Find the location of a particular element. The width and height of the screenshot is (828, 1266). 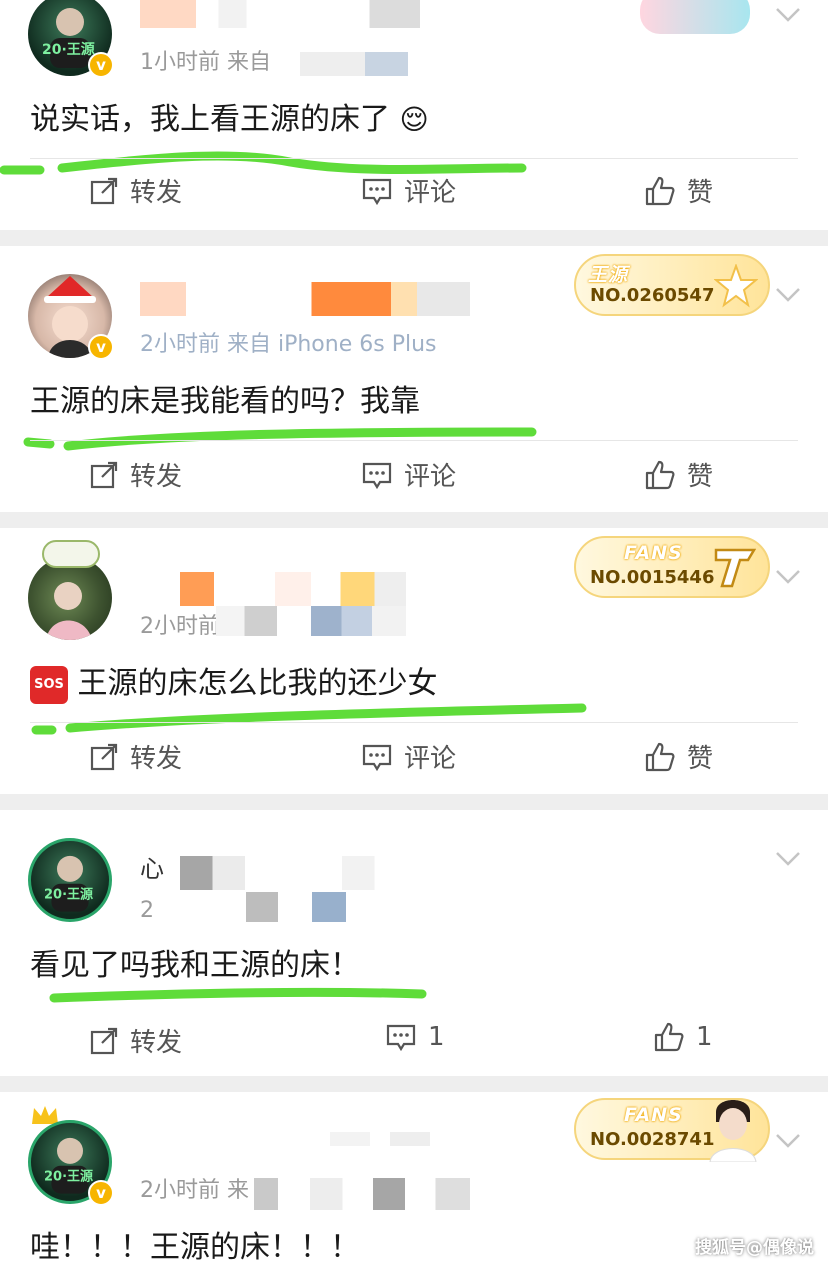

fan-badge-number: NO.0015446 is located at coordinates (652, 577).